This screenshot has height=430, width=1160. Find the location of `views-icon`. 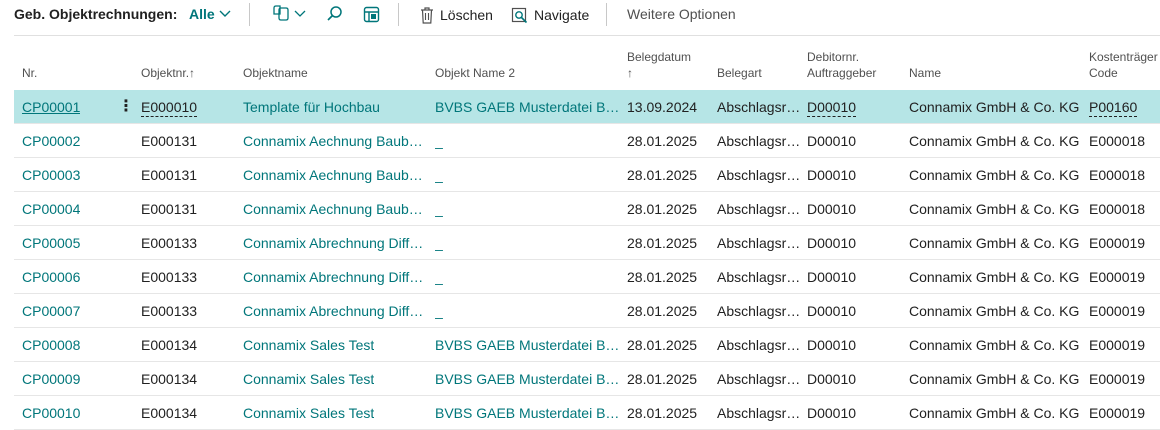

views-icon is located at coordinates (281, 13).